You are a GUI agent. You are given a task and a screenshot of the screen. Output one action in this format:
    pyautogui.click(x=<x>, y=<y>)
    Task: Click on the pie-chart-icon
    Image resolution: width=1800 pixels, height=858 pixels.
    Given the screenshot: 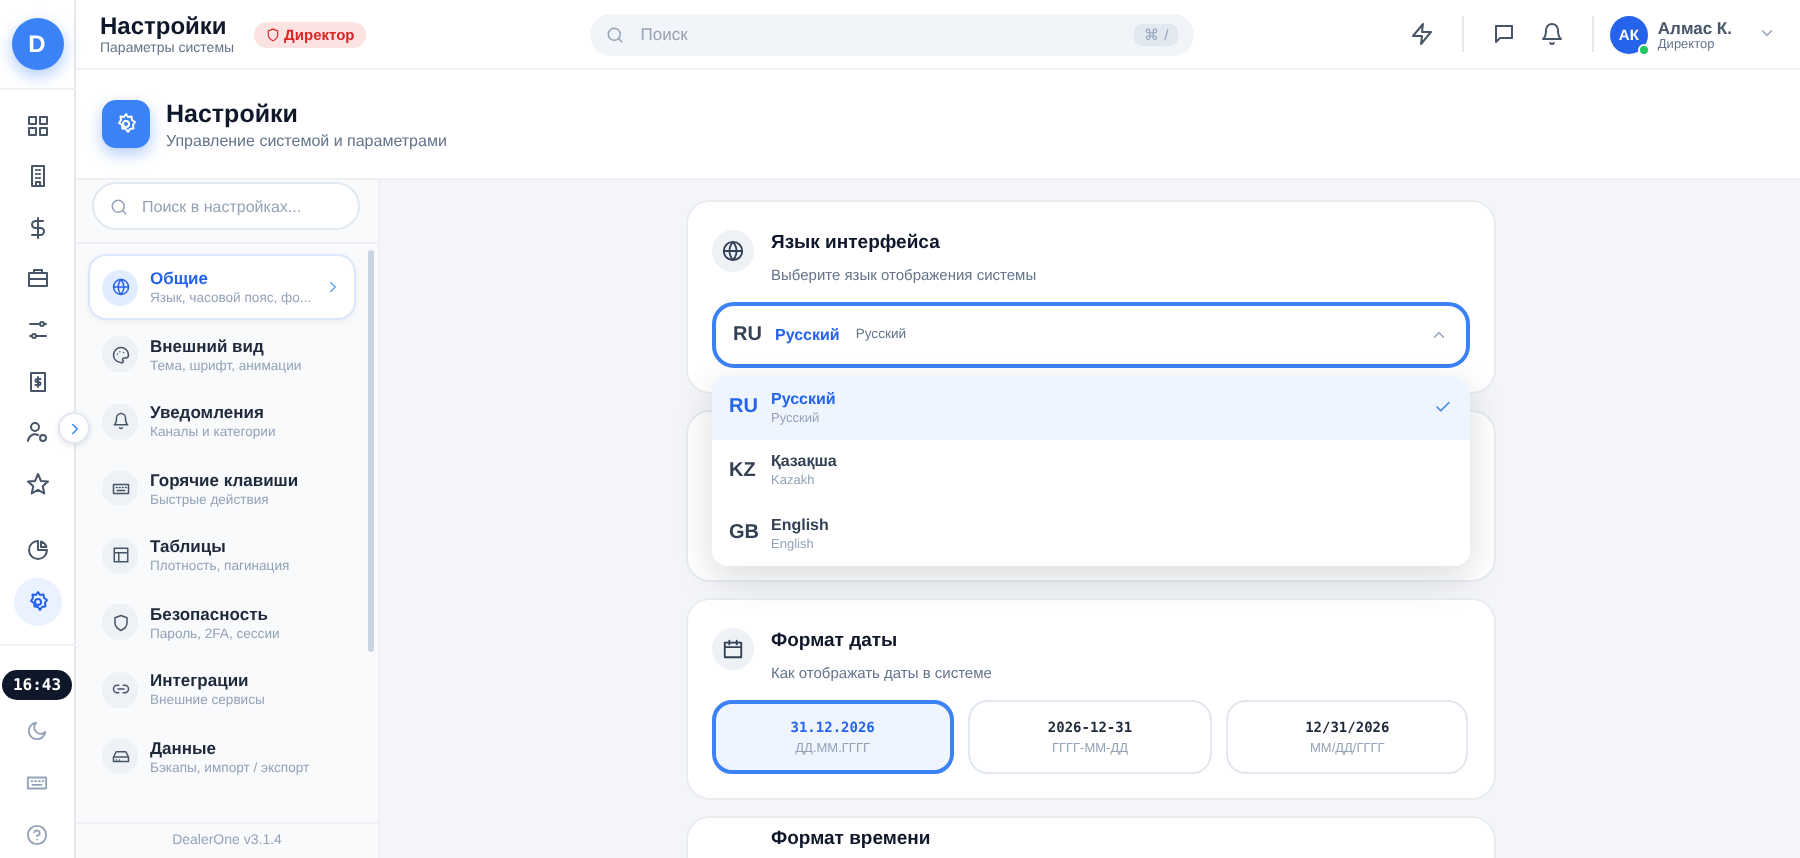 What is the action you would take?
    pyautogui.click(x=37, y=550)
    